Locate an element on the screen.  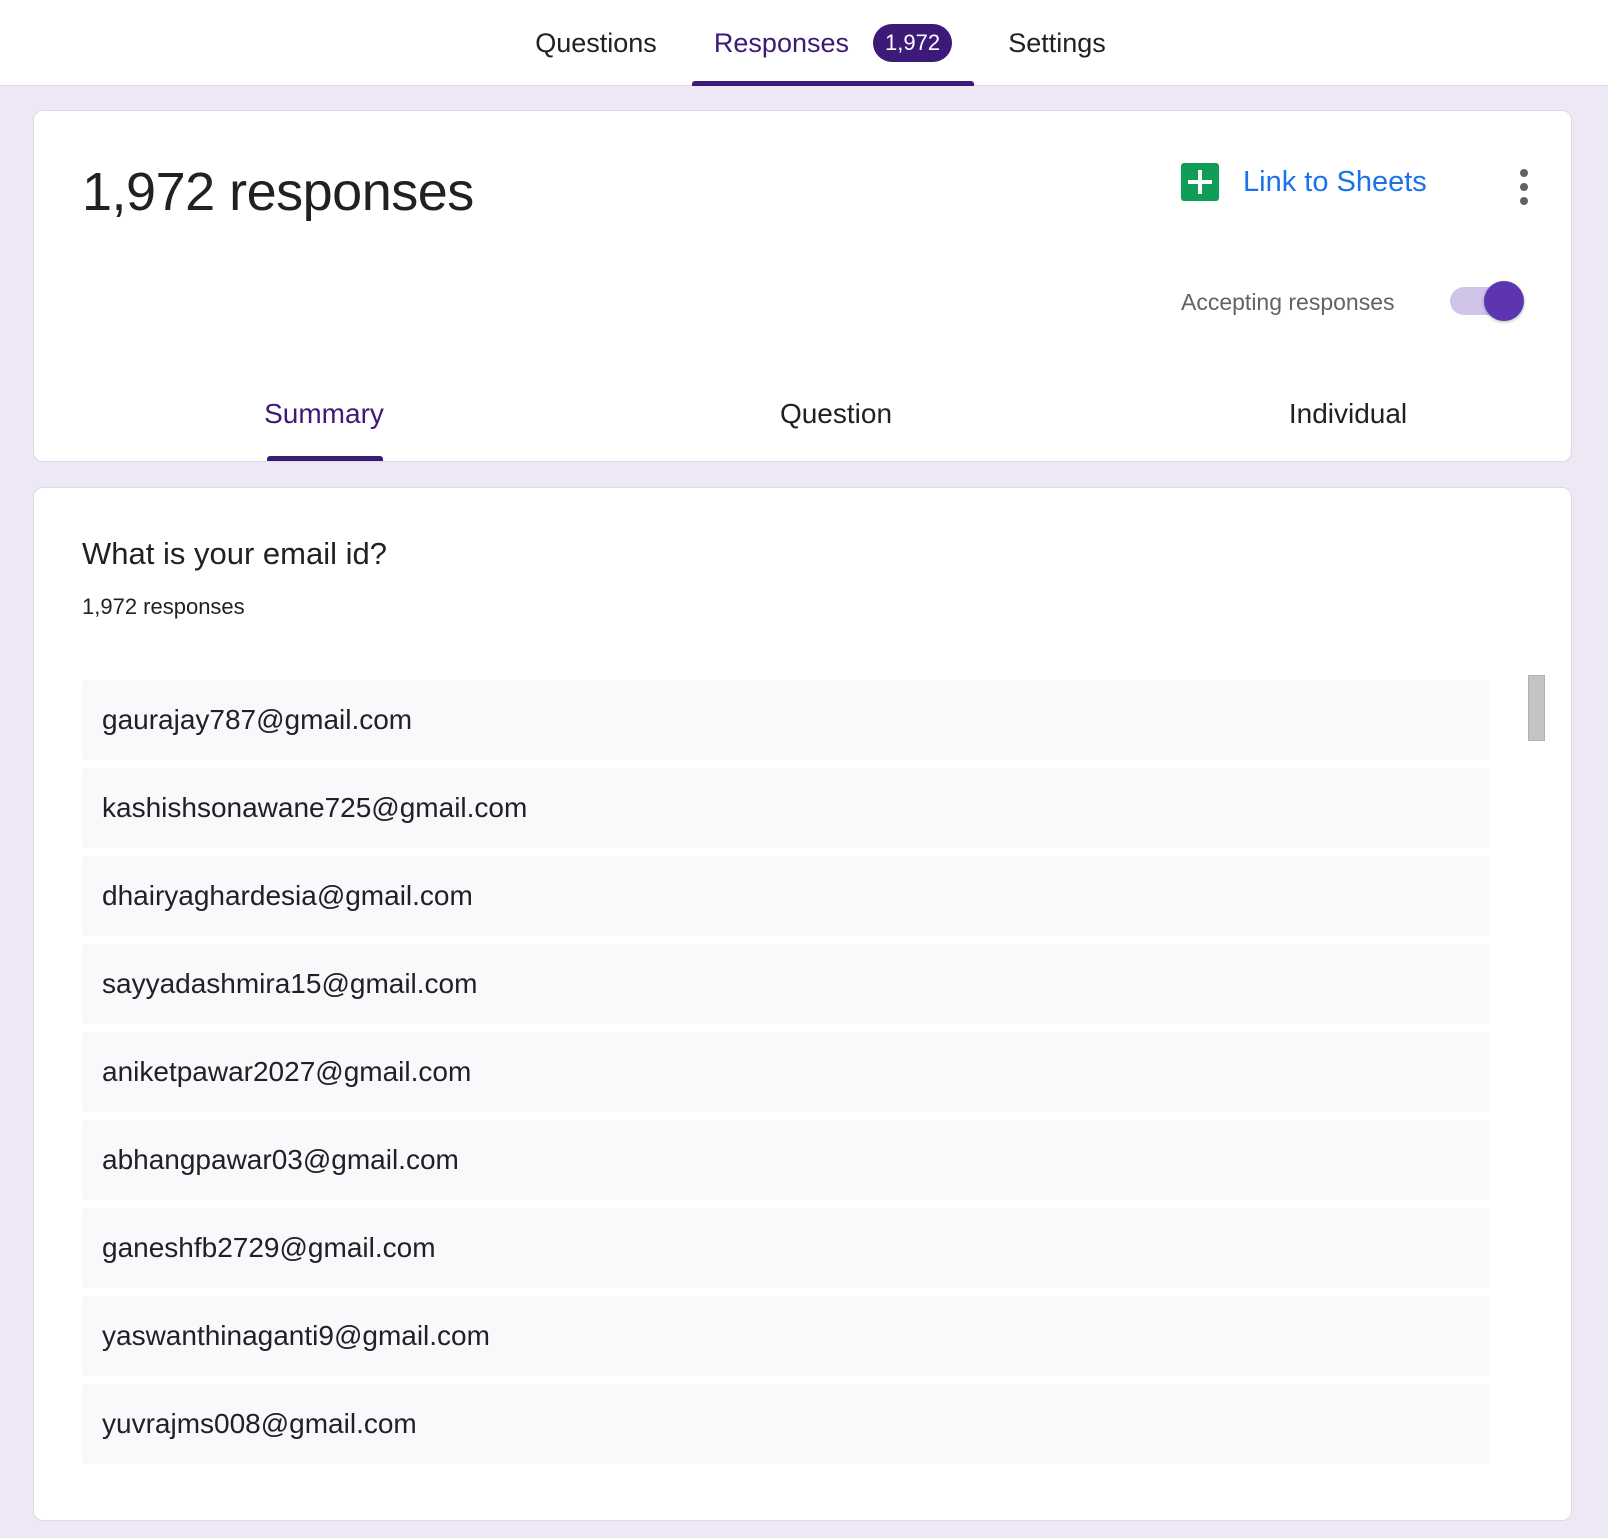
list-item: aniketpawar2027@gmail.com is located at coordinates (786, 1072).